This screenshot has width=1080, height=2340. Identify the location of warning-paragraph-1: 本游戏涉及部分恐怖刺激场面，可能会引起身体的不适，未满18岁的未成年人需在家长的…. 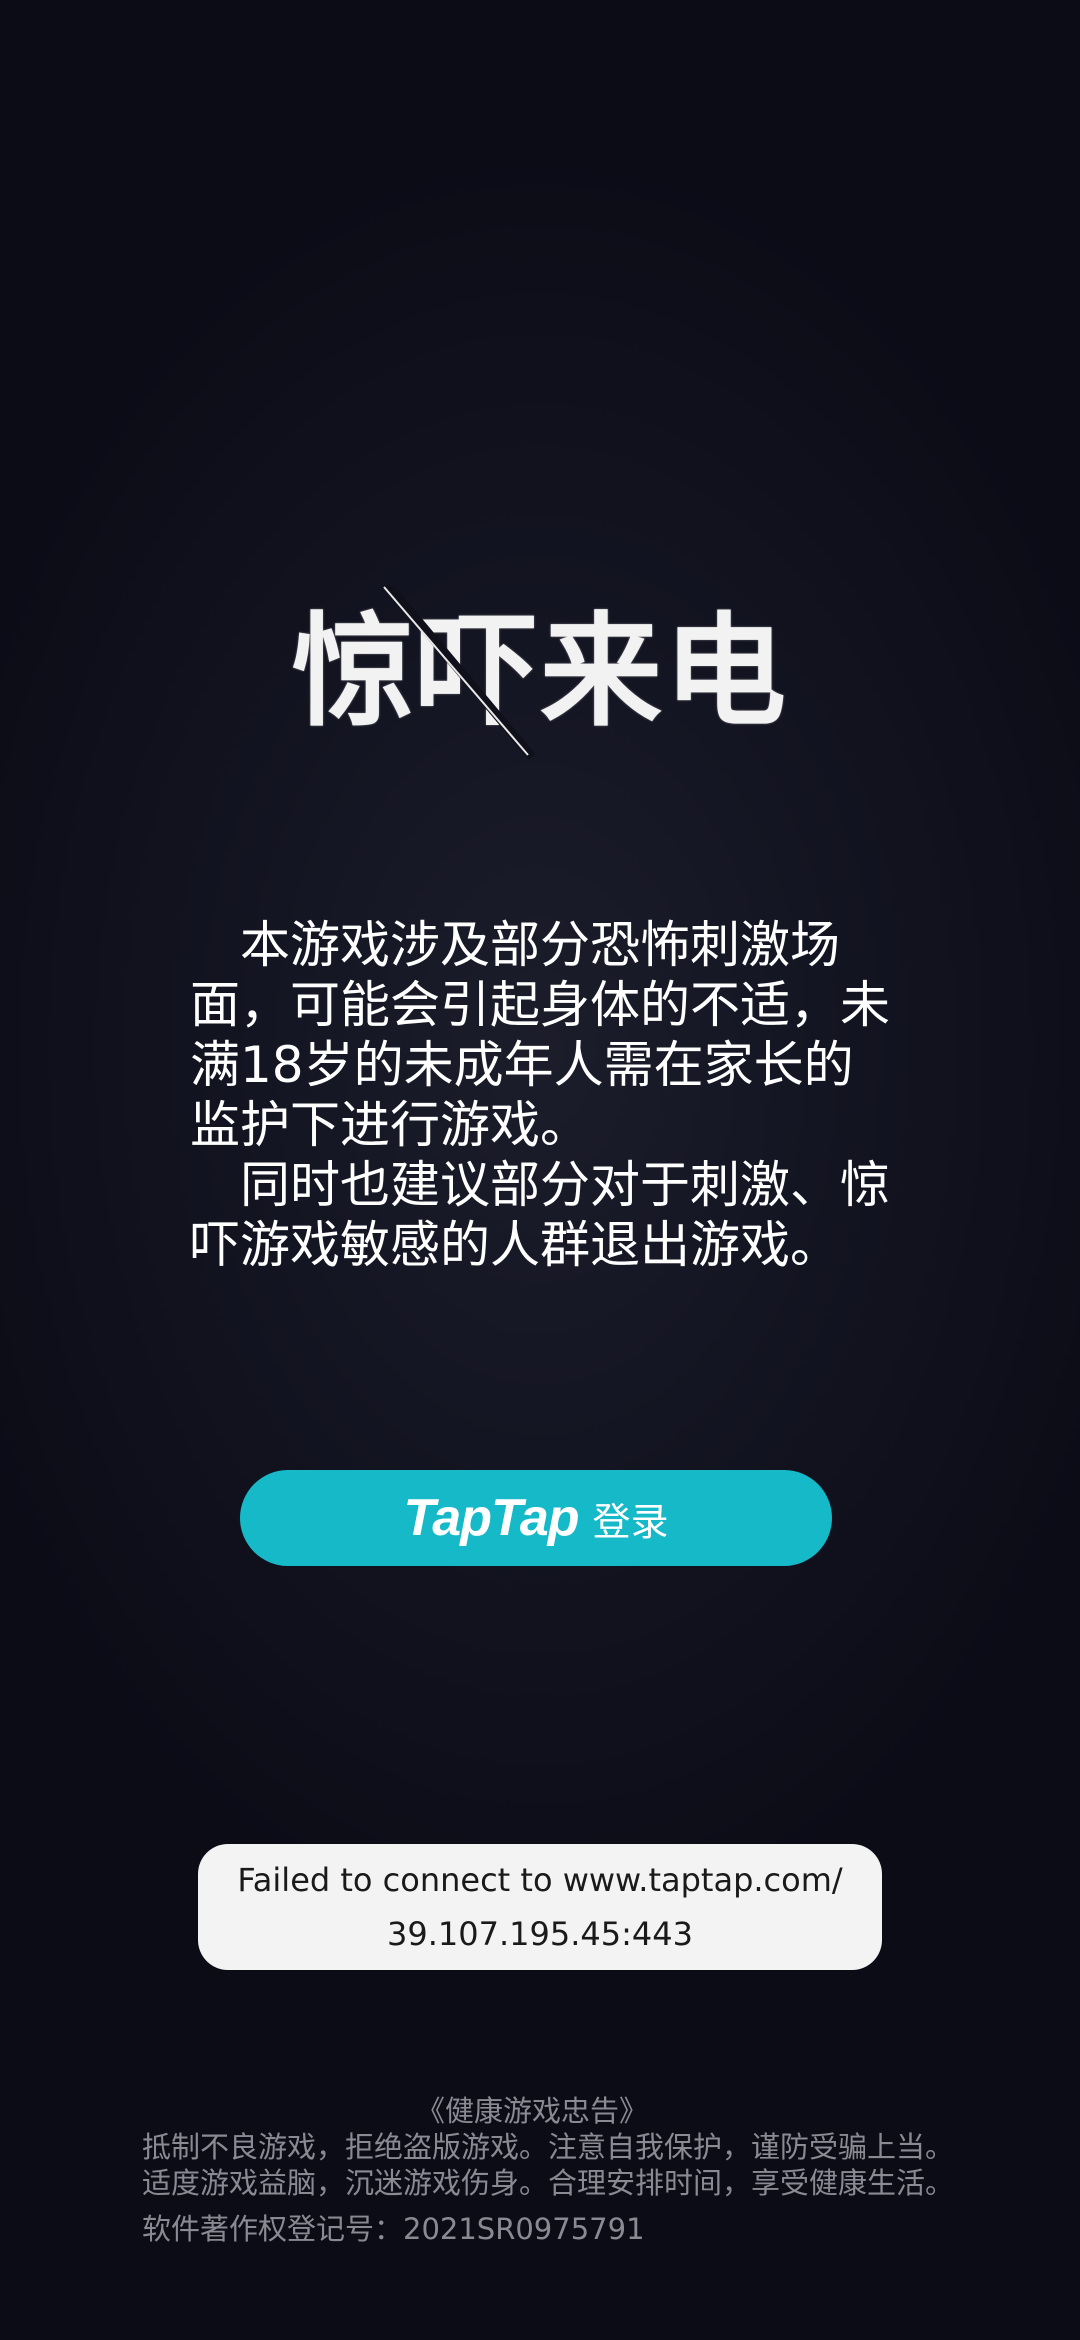
(540, 1035).